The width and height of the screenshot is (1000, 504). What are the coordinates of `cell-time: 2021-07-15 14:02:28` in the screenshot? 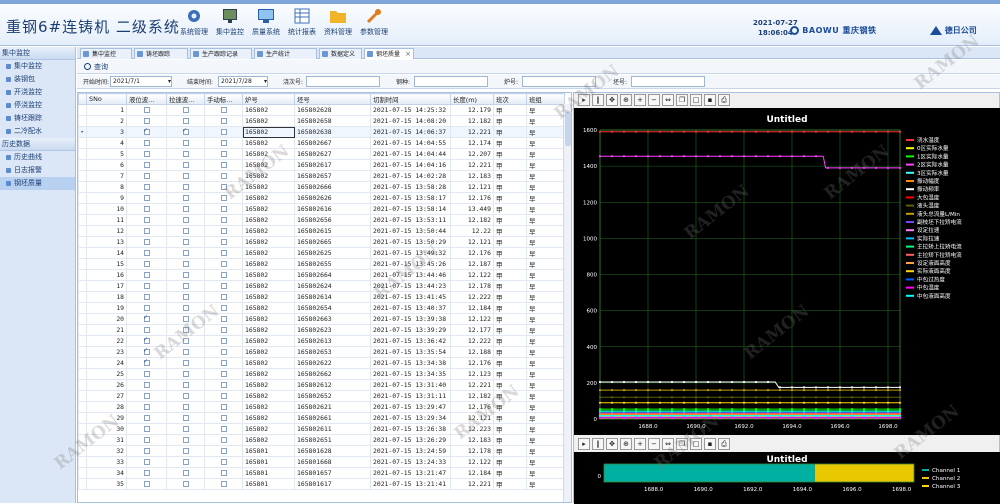 It's located at (411, 176).